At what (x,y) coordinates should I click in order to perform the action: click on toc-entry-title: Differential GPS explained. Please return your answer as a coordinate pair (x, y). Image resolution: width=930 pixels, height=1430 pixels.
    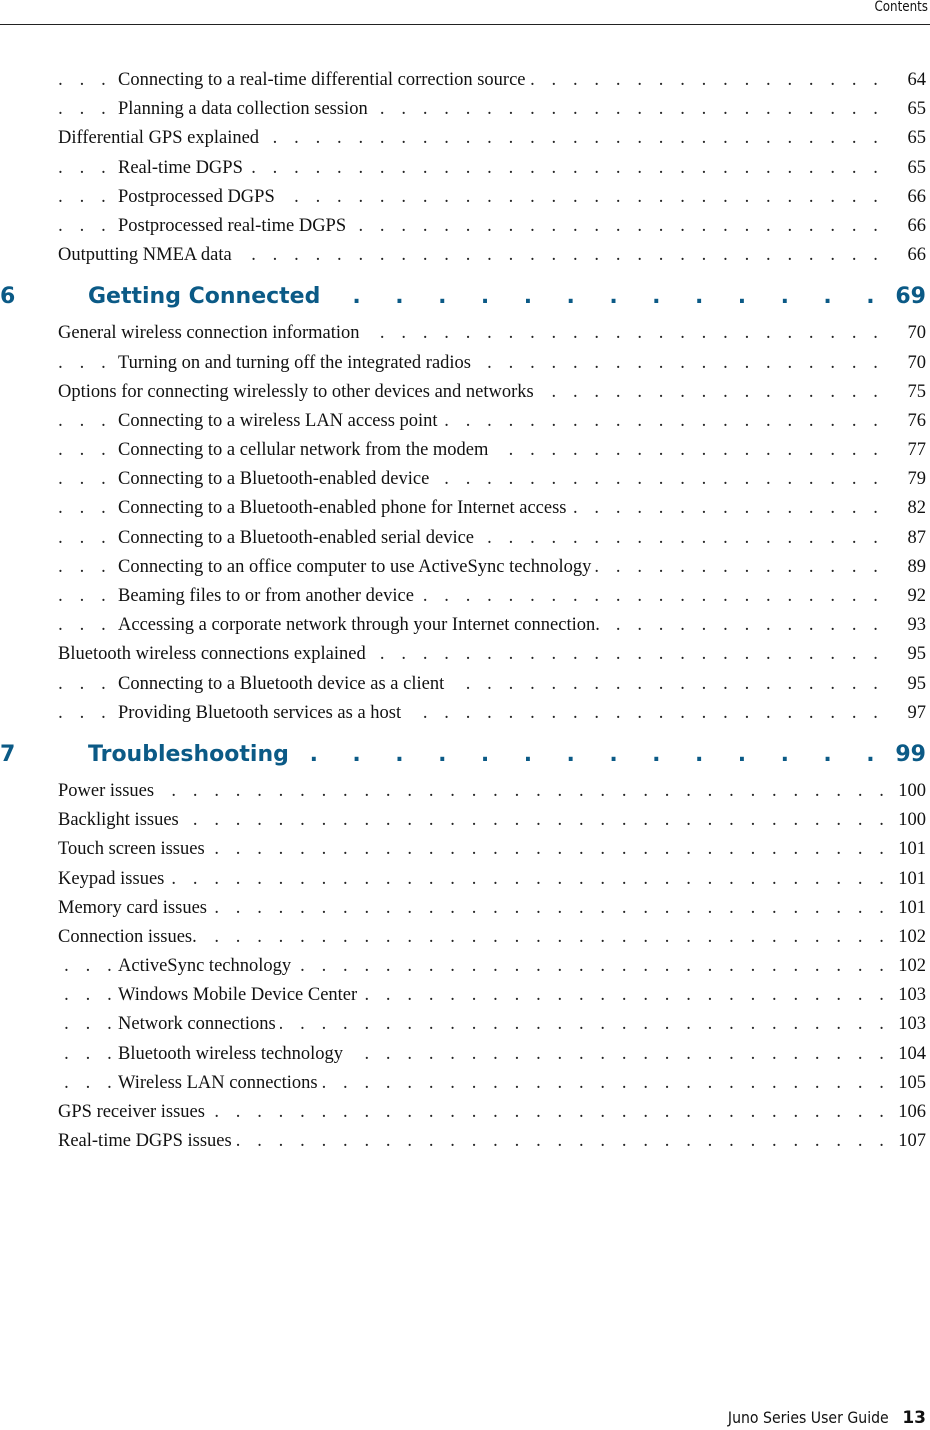
    Looking at the image, I should click on (161, 139).